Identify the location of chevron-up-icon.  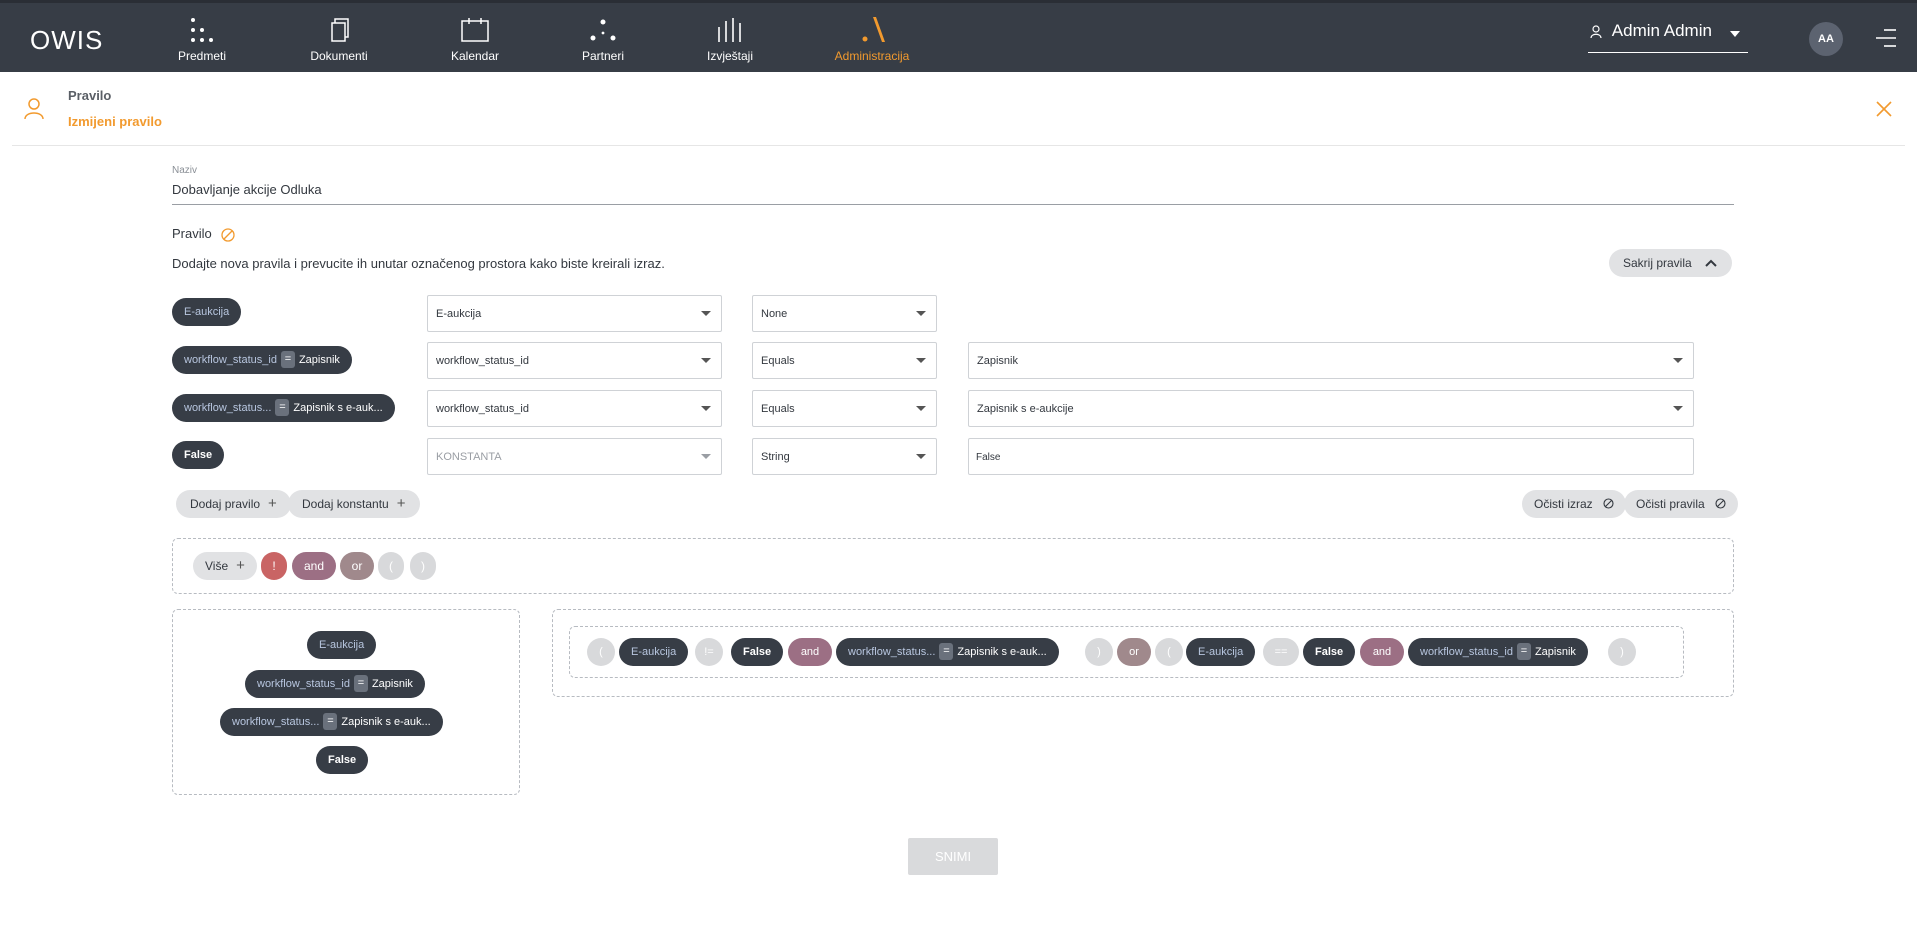
(1711, 263).